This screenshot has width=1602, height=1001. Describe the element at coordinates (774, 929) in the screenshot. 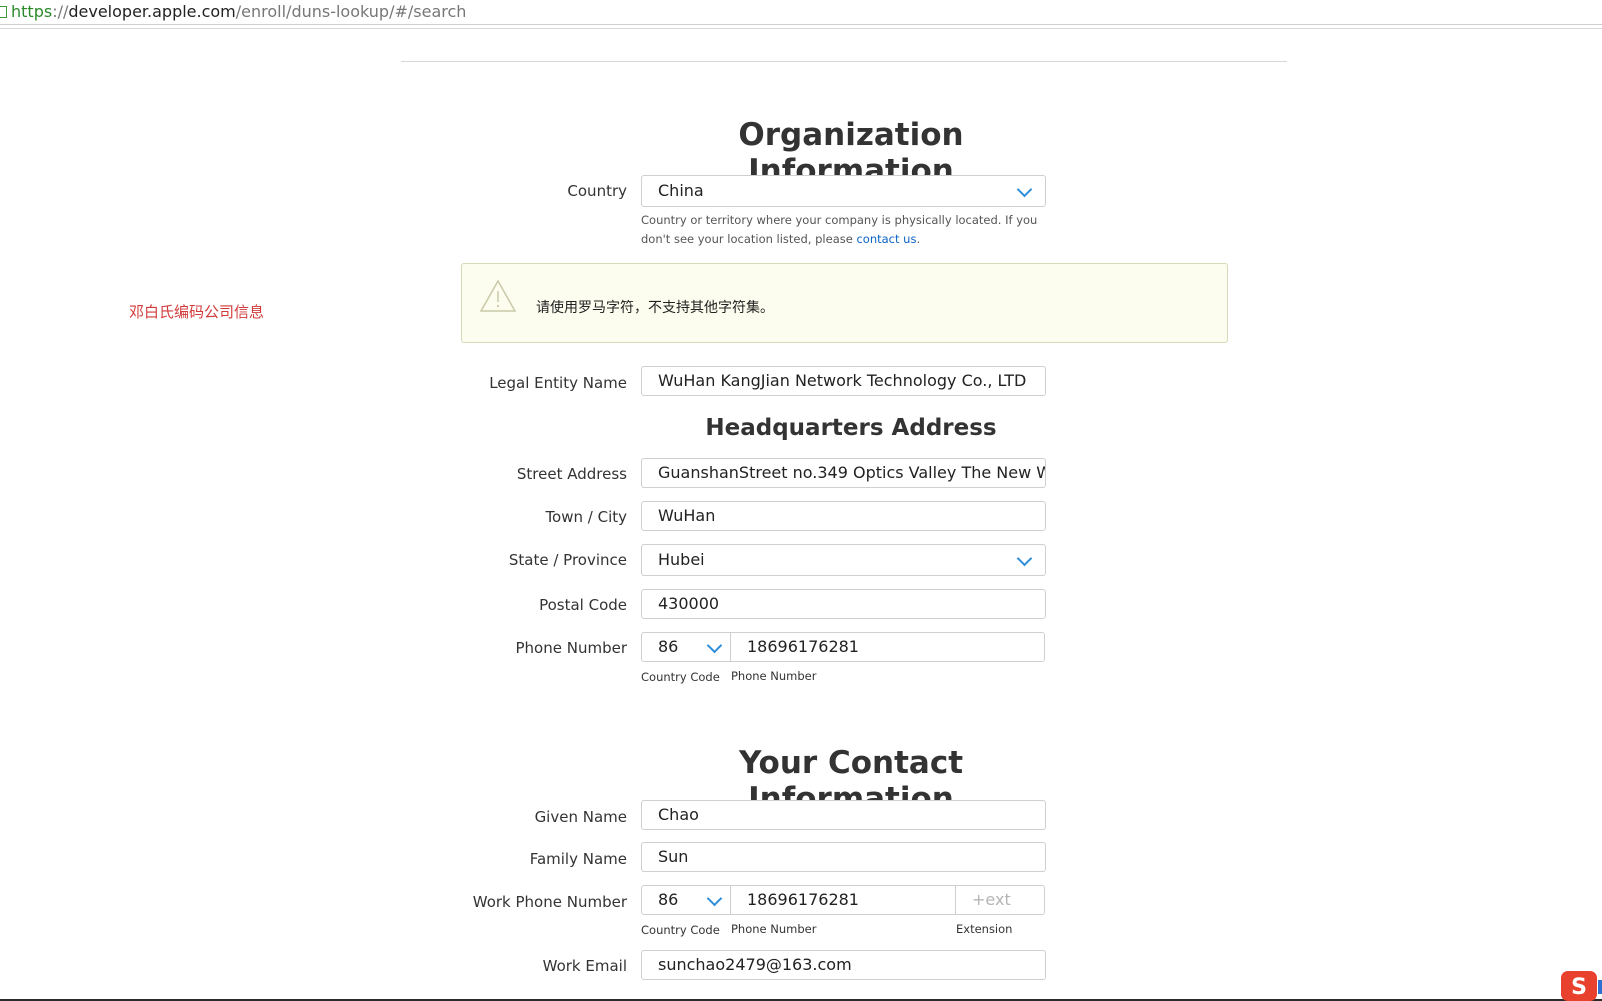

I see `work-phone-number-caption: Phone Number` at that location.